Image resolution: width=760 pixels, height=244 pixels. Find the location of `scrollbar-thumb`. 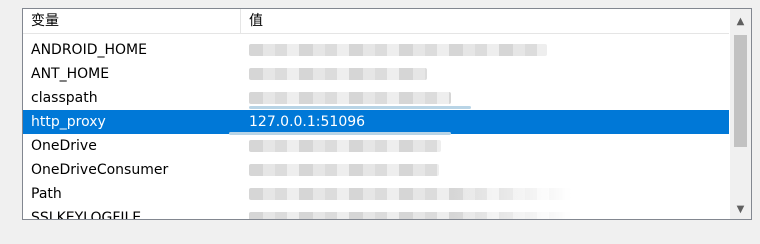

scrollbar-thumb is located at coordinates (740, 91).